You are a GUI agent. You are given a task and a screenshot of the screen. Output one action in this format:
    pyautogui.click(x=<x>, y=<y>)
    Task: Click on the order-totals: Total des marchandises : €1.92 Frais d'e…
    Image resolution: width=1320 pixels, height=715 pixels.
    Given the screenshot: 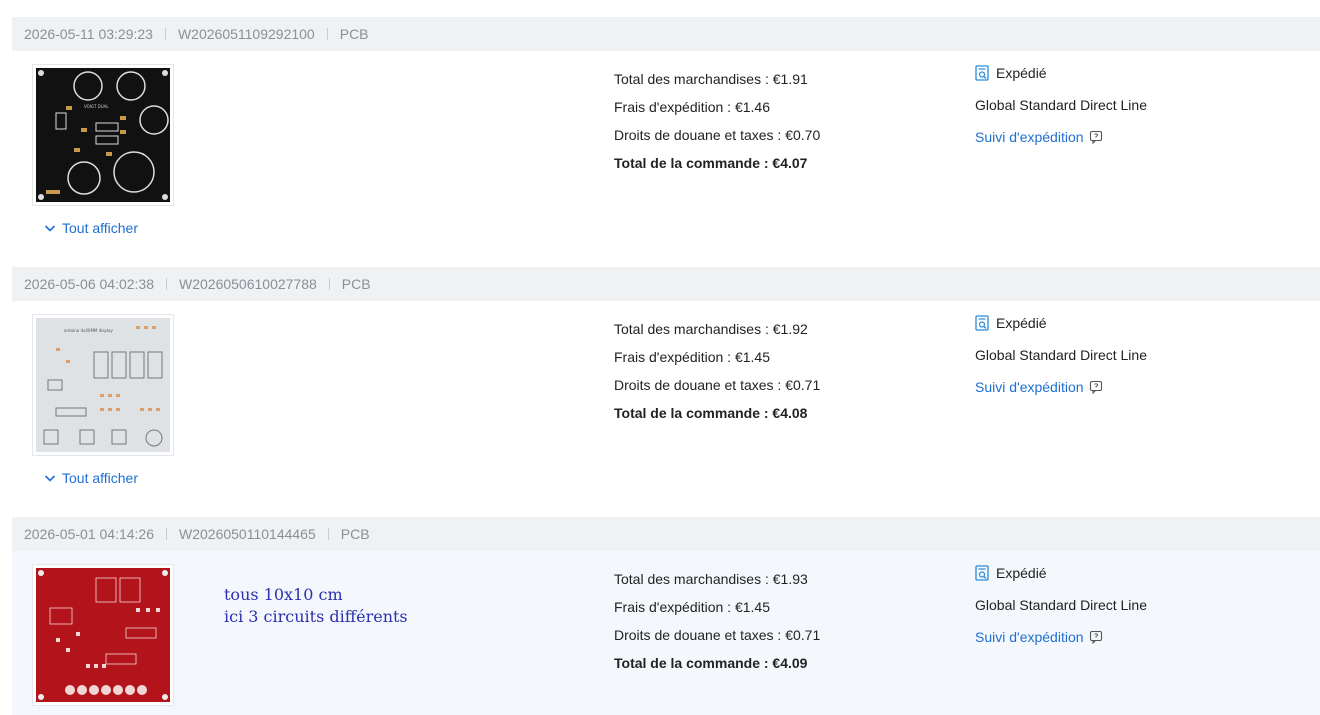 What is the action you would take?
    pyautogui.click(x=717, y=371)
    